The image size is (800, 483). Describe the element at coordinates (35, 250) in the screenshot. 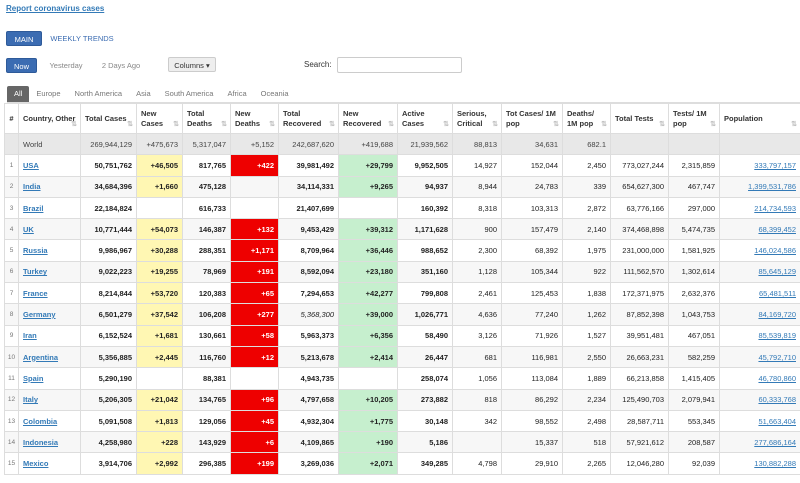

I see `country-link: Russia` at that location.